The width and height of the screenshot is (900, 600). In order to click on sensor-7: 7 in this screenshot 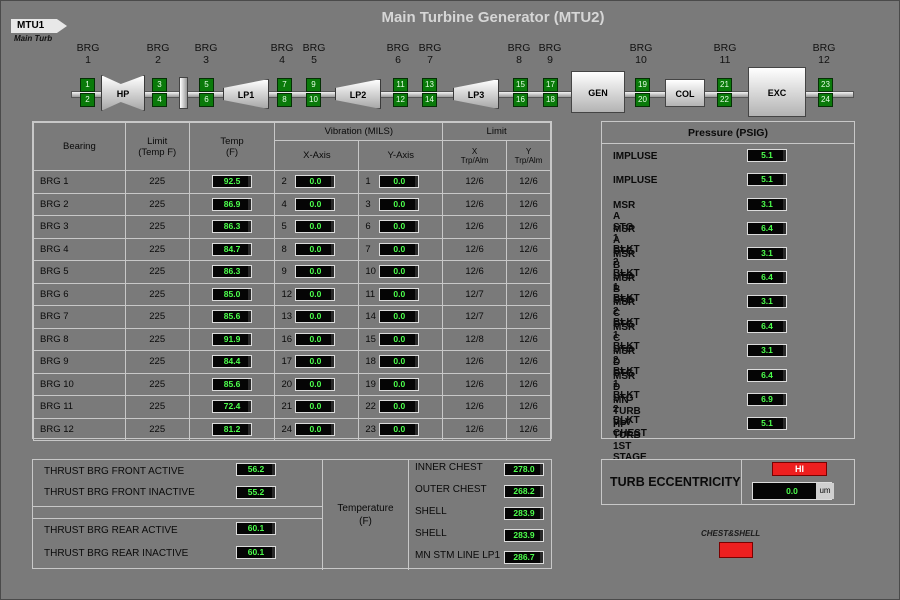, I will do `click(284, 85)`.